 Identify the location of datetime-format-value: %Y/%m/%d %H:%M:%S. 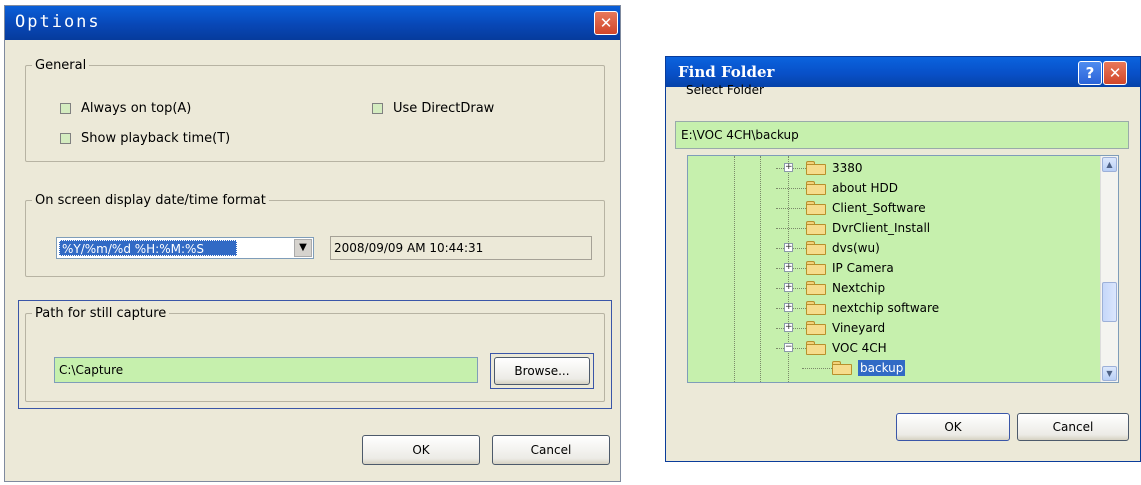
(148, 248).